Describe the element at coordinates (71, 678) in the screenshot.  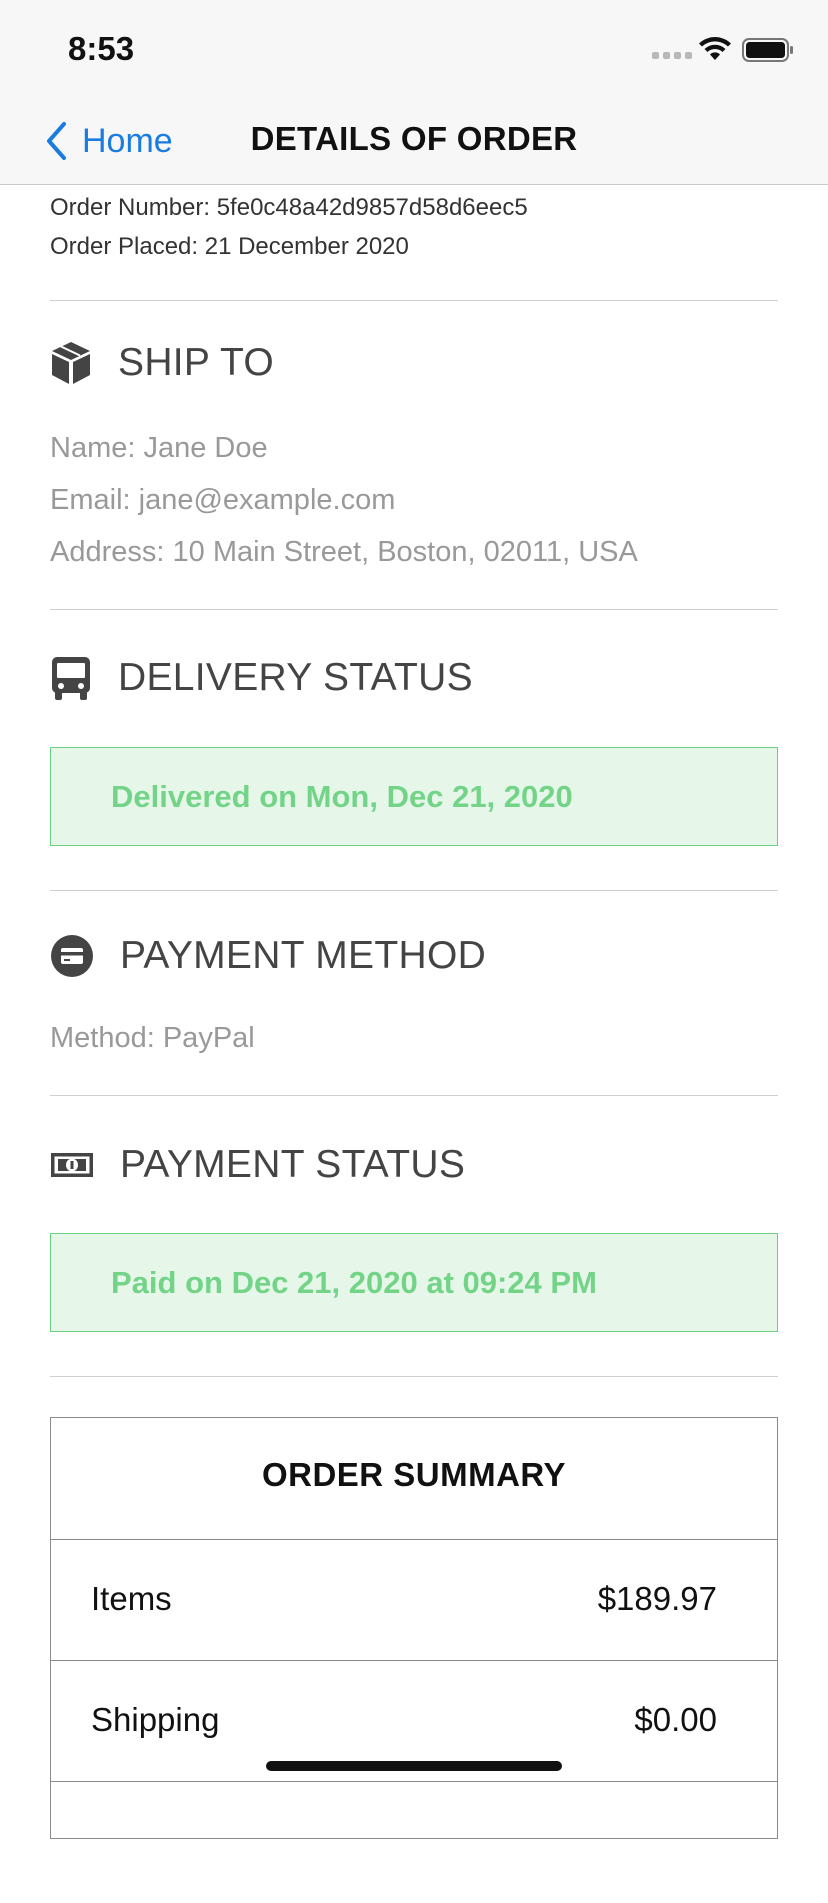
I see `bus-icon` at that location.